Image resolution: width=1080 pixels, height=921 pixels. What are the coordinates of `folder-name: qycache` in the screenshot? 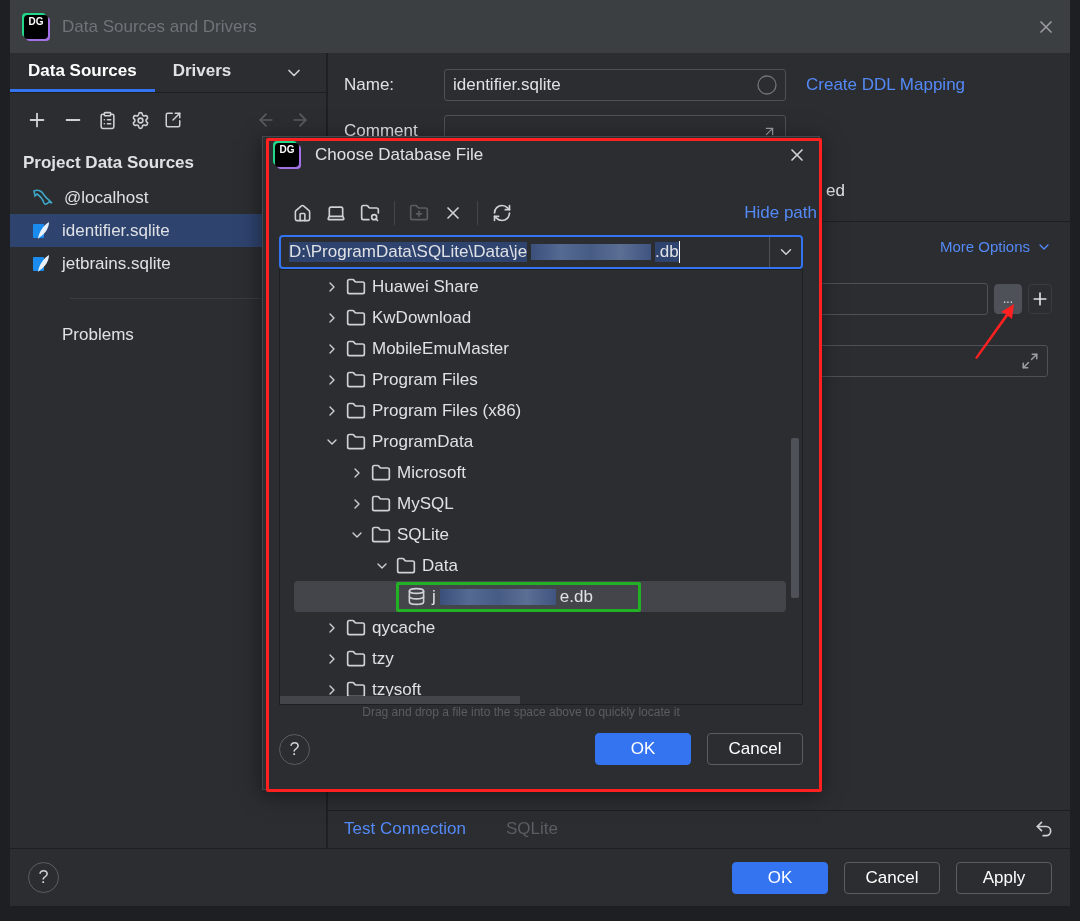 It's located at (404, 627).